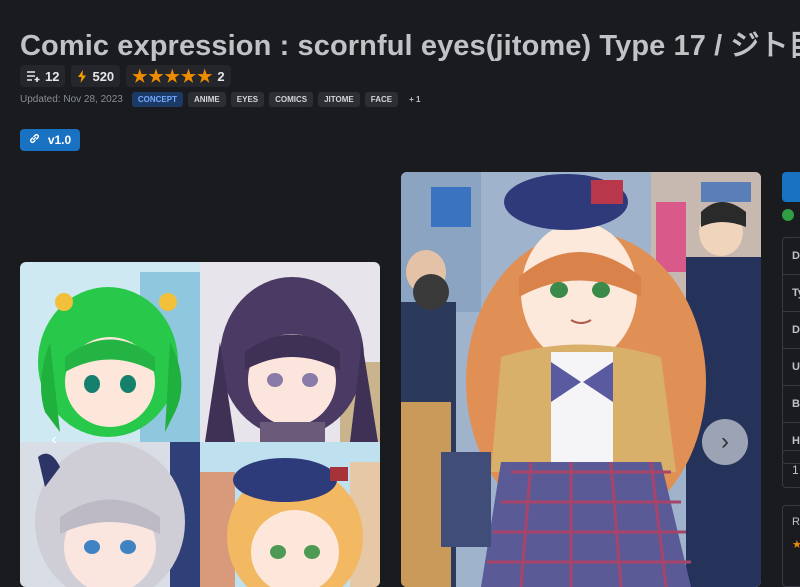 Image resolution: width=800 pixels, height=587 pixels. What do you see at coordinates (791, 546) in the screenshot?
I see `reviews-panel: R ★` at bounding box center [791, 546].